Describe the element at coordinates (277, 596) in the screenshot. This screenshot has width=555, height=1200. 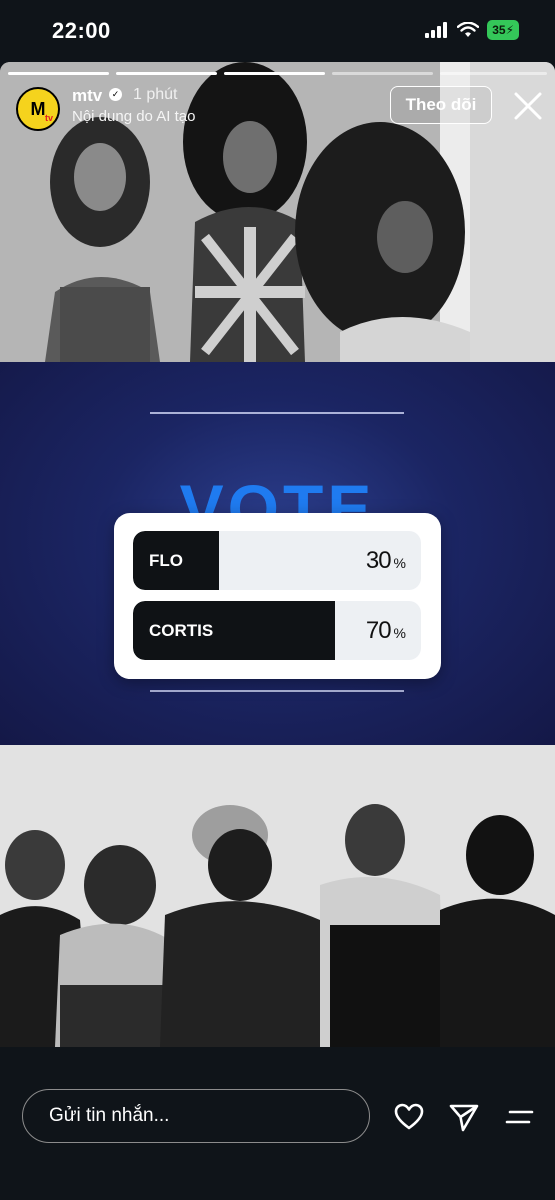
I see `poll-sticker: FLO 30% CORTIS 70%` at that location.